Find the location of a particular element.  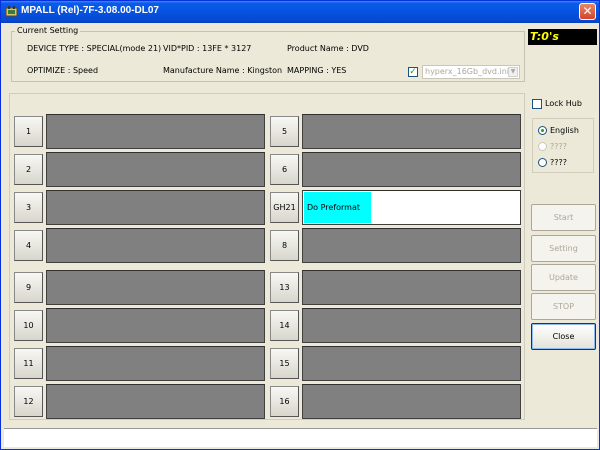

update-button: Update is located at coordinates (563, 277).